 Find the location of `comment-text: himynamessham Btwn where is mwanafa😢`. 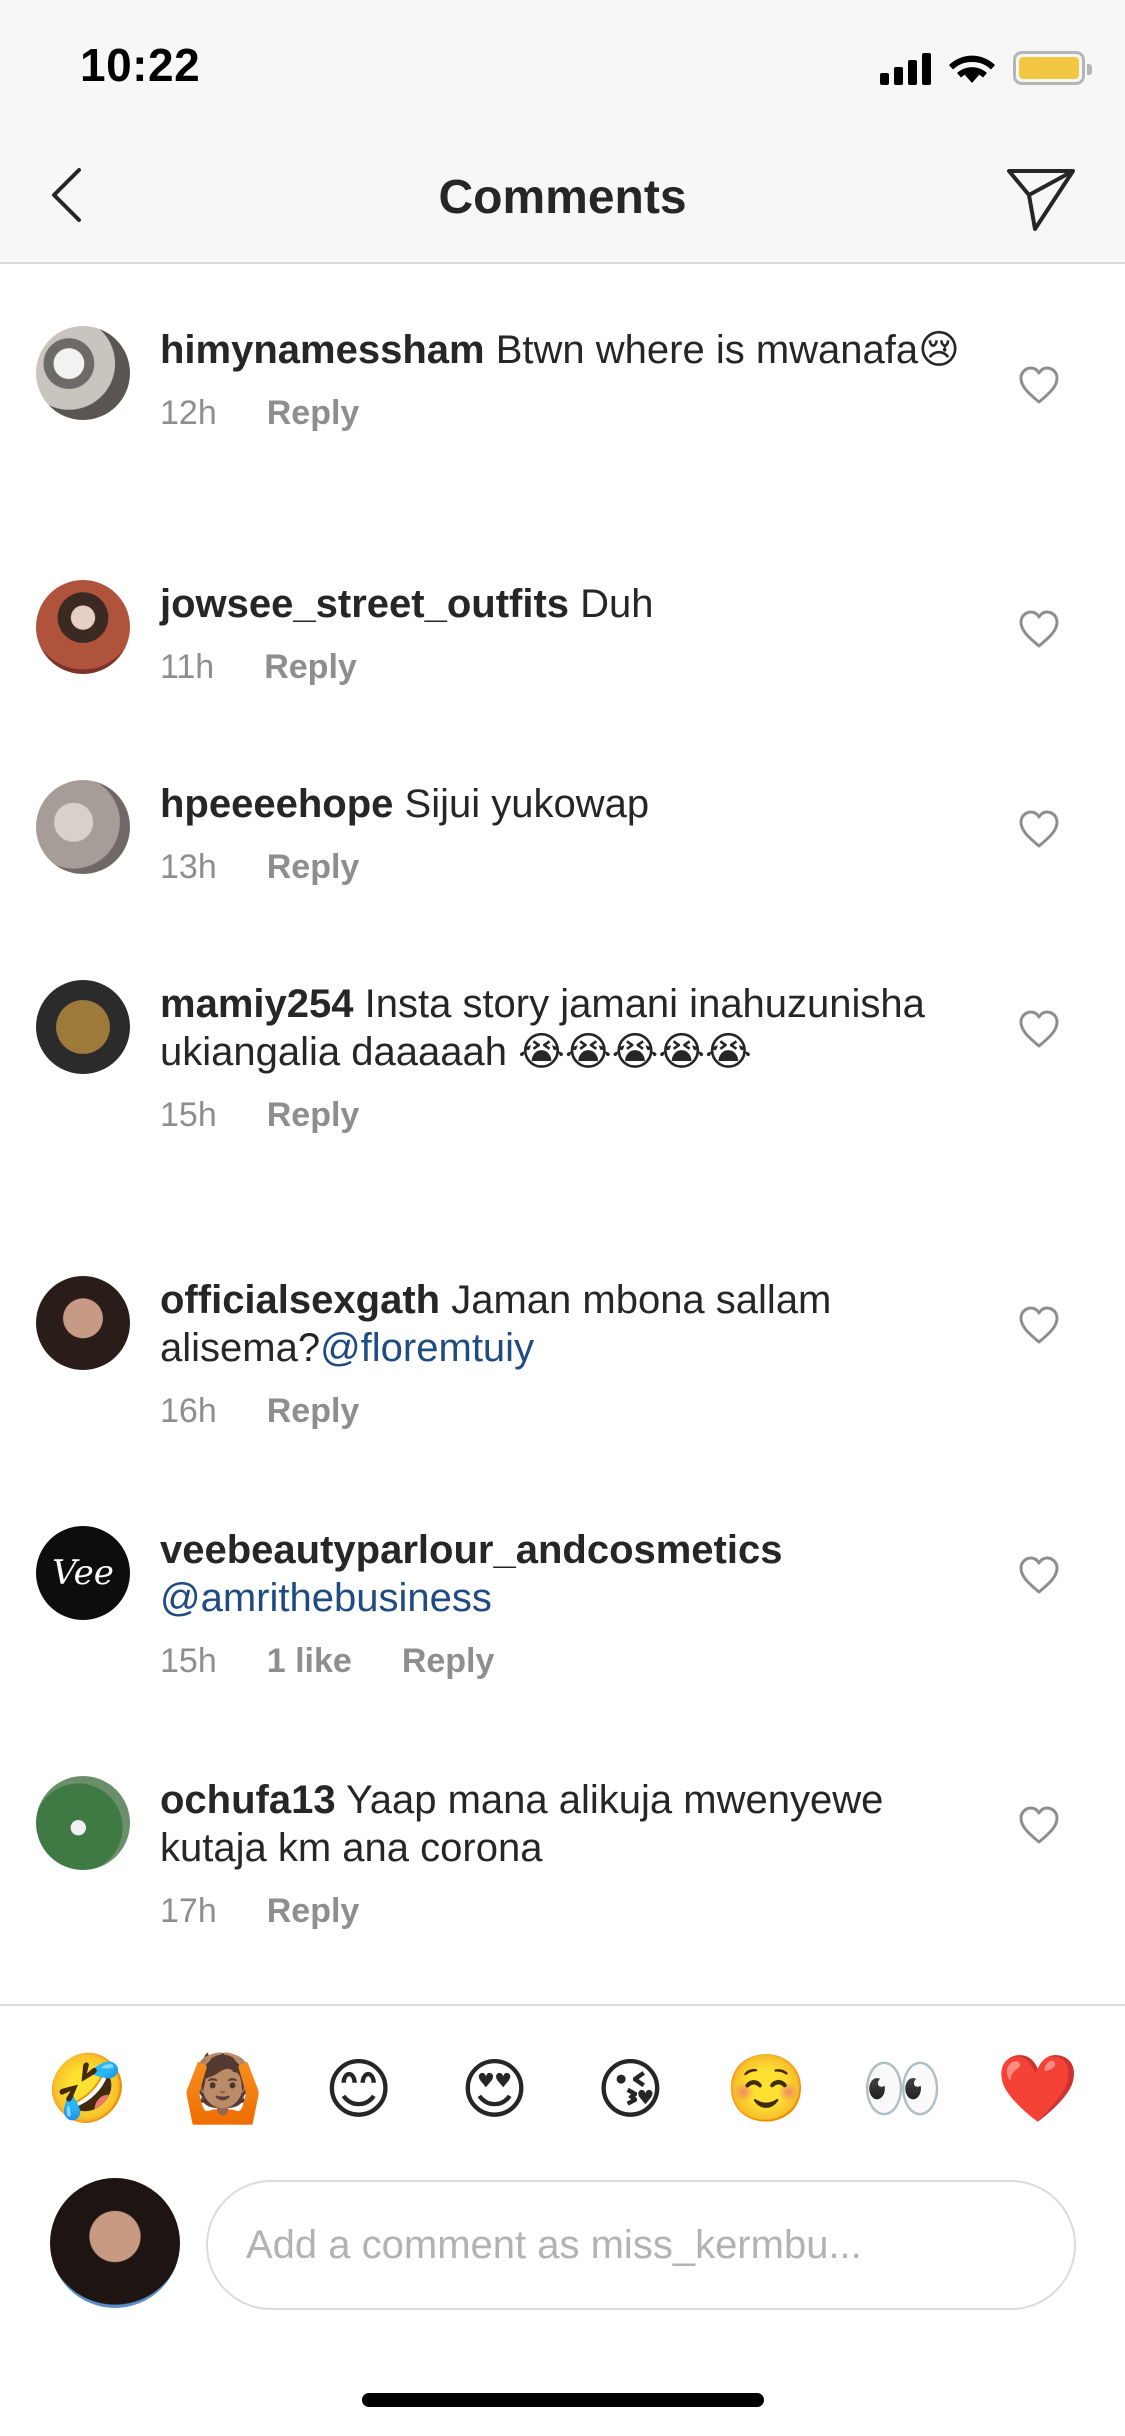

comment-text: himynamessham Btwn where is mwanafa😢 is located at coordinates (560, 350).